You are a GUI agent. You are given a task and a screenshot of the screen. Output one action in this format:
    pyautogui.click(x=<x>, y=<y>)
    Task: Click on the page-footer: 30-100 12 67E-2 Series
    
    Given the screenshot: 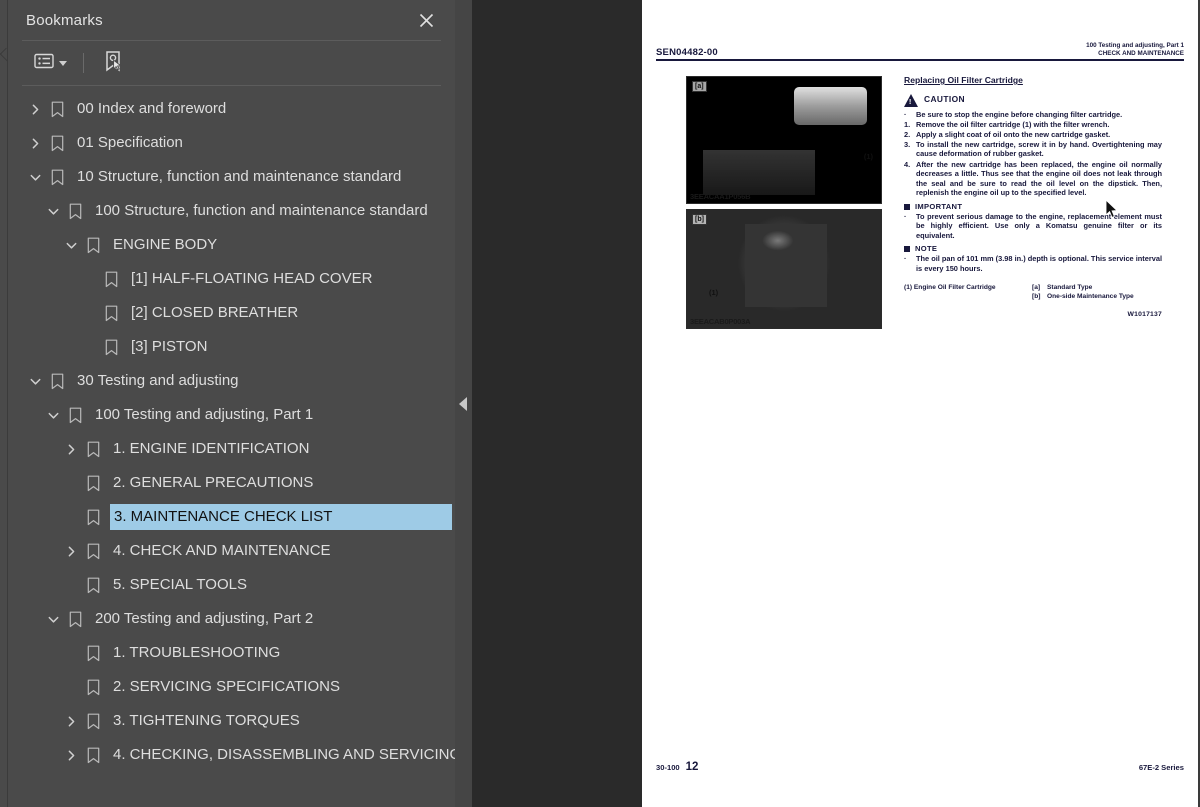 What is the action you would take?
    pyautogui.click(x=920, y=766)
    